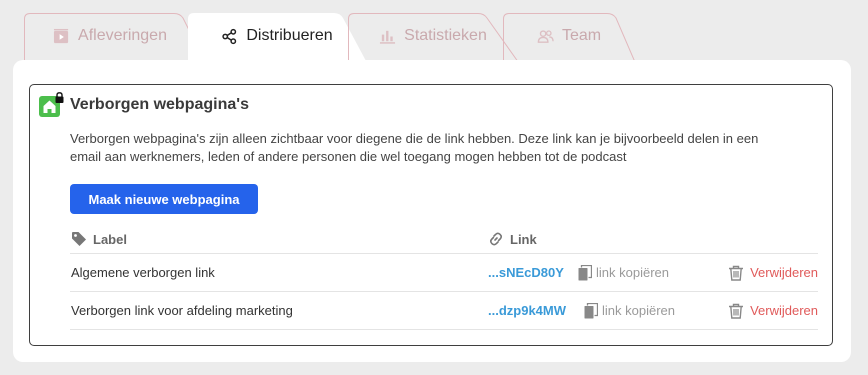 The image size is (868, 375). Describe the element at coordinates (164, 199) in the screenshot. I see `create-webpage-button: Maak nieuwe webpagina` at that location.